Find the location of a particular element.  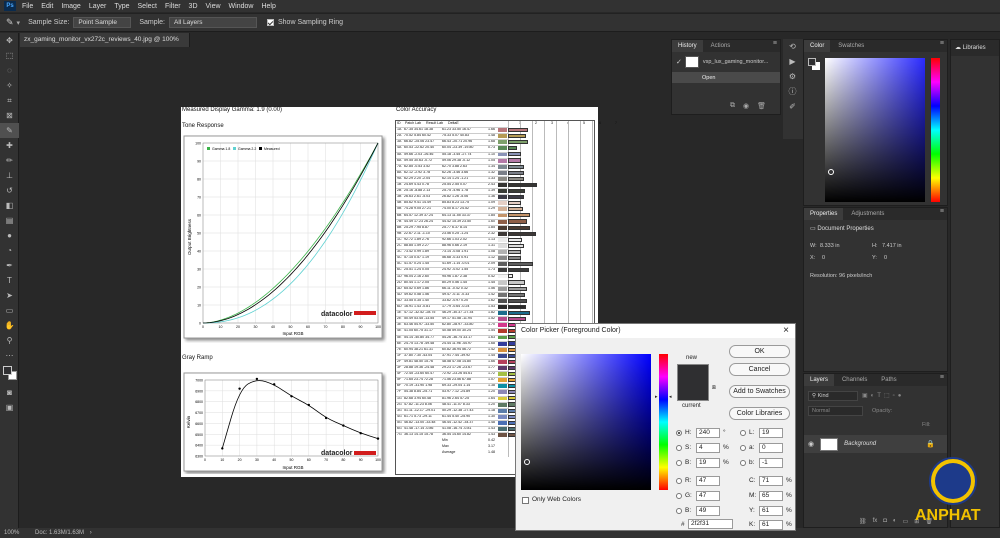

tab-paths: Paths is located at coordinates (888, 380).